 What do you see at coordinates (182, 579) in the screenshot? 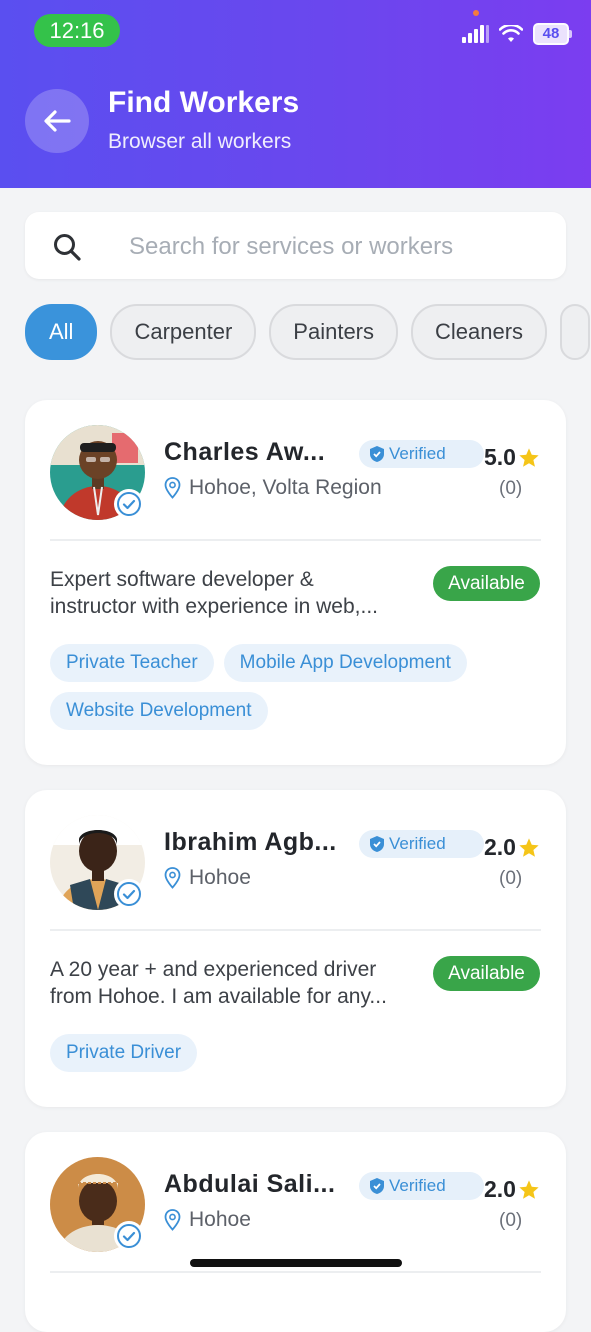
I see `description-line: Expert software developer &` at bounding box center [182, 579].